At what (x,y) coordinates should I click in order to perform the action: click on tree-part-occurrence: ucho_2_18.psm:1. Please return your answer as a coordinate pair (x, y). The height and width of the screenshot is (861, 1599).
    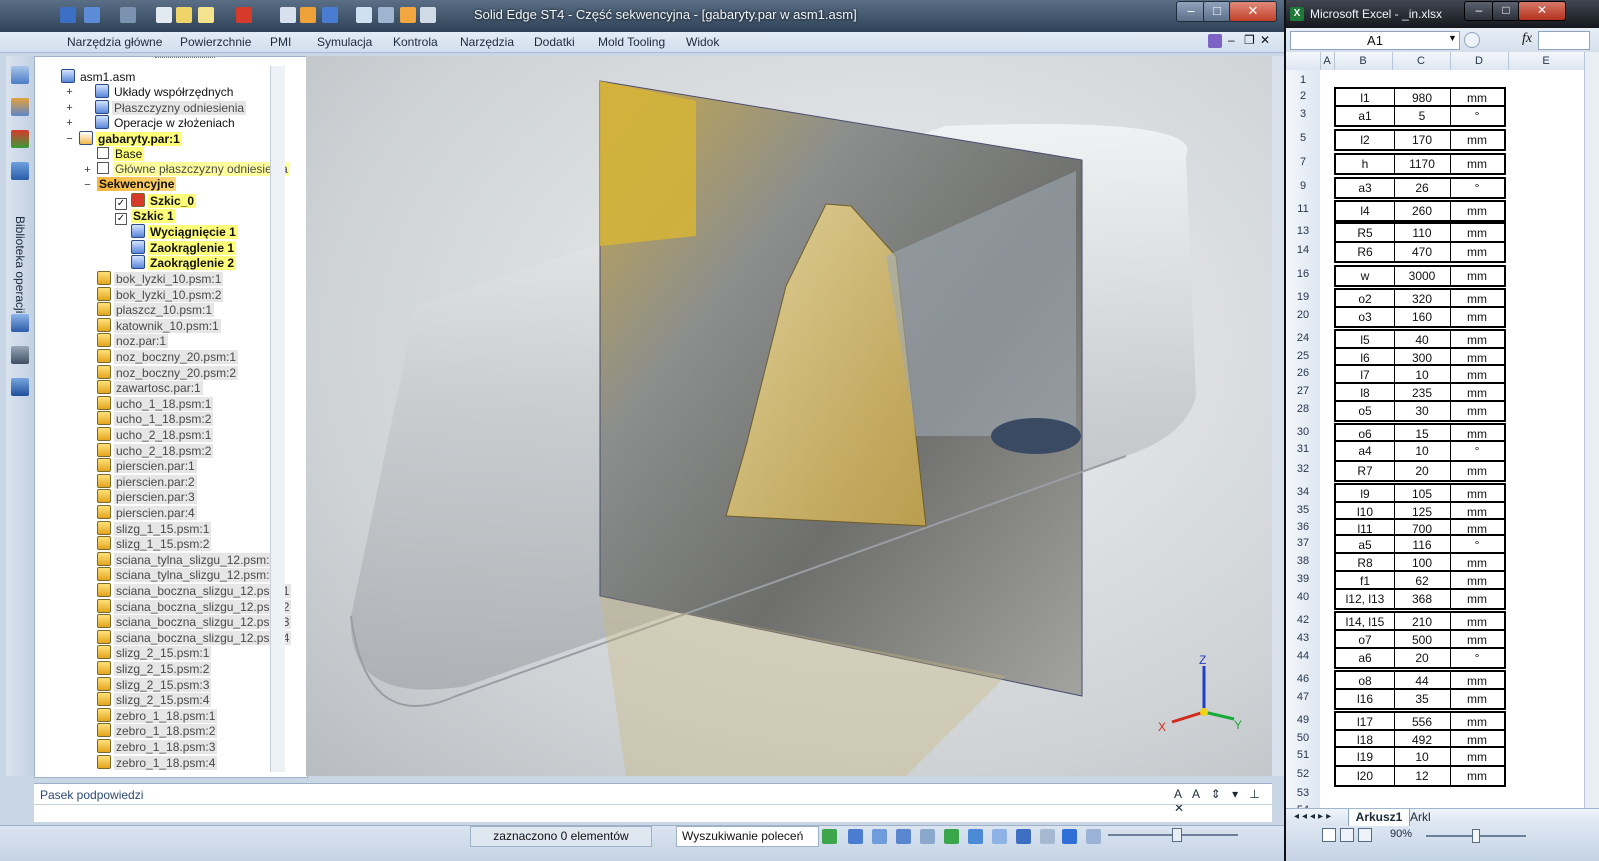
    Looking at the image, I should click on (155, 434).